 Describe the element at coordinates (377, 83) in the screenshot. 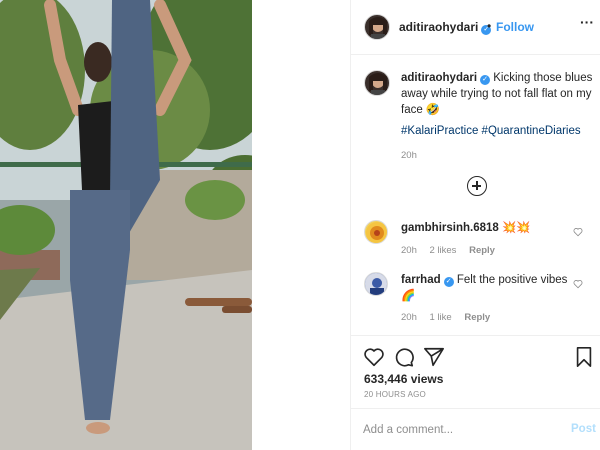

I see `caption-author-avatar` at that location.